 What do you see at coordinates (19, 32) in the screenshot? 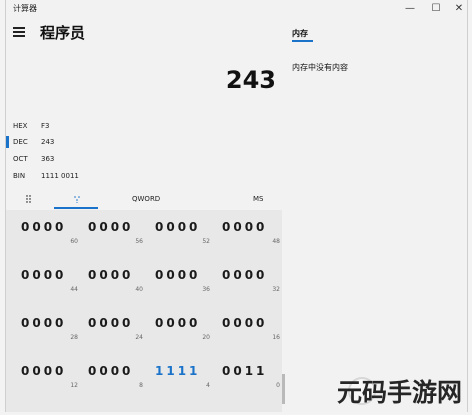
I see `menu-icon` at bounding box center [19, 32].